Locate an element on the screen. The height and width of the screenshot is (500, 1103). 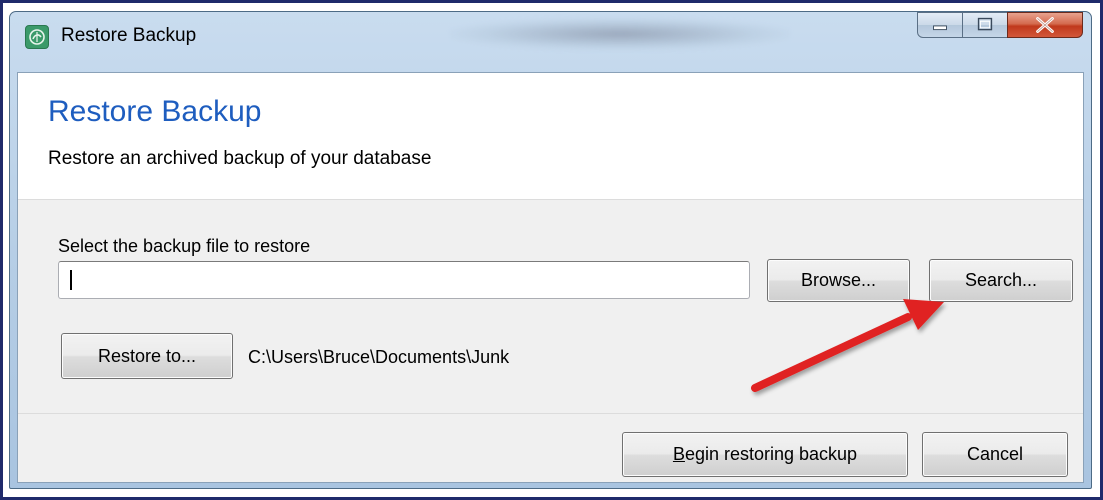
maximize-button is located at coordinates (985, 25).